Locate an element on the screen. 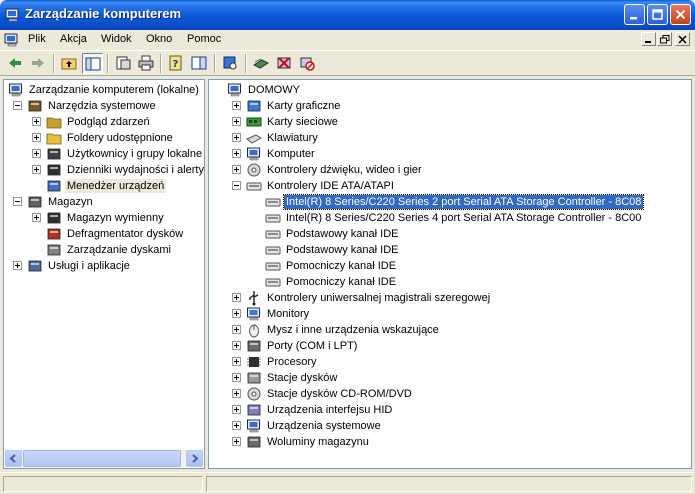 The image size is (695, 494). tree-item: Zarządzanie komputerem (lokalne) is located at coordinates (104, 90).